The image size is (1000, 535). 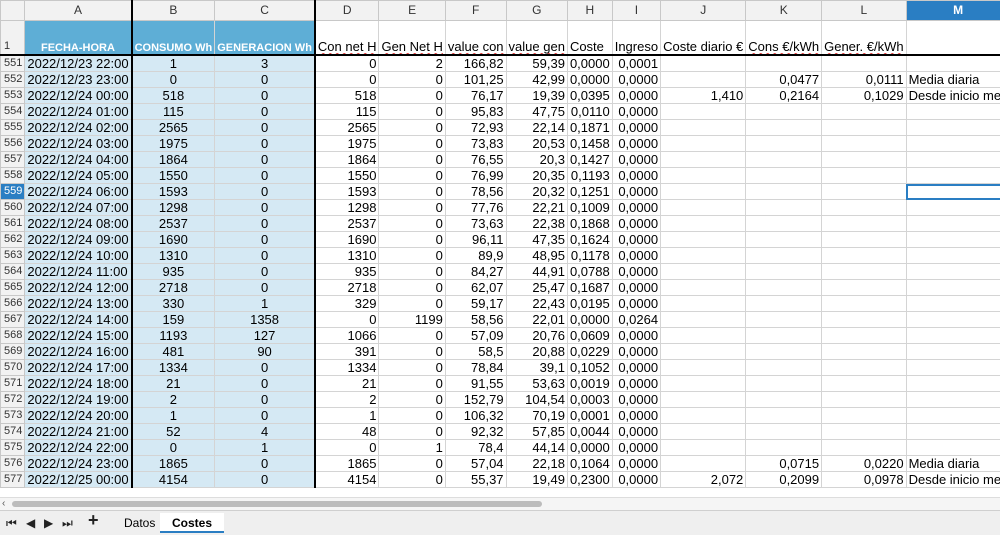 I want to click on cell-a: 2022/12/24 08:00, so click(x=78, y=224).